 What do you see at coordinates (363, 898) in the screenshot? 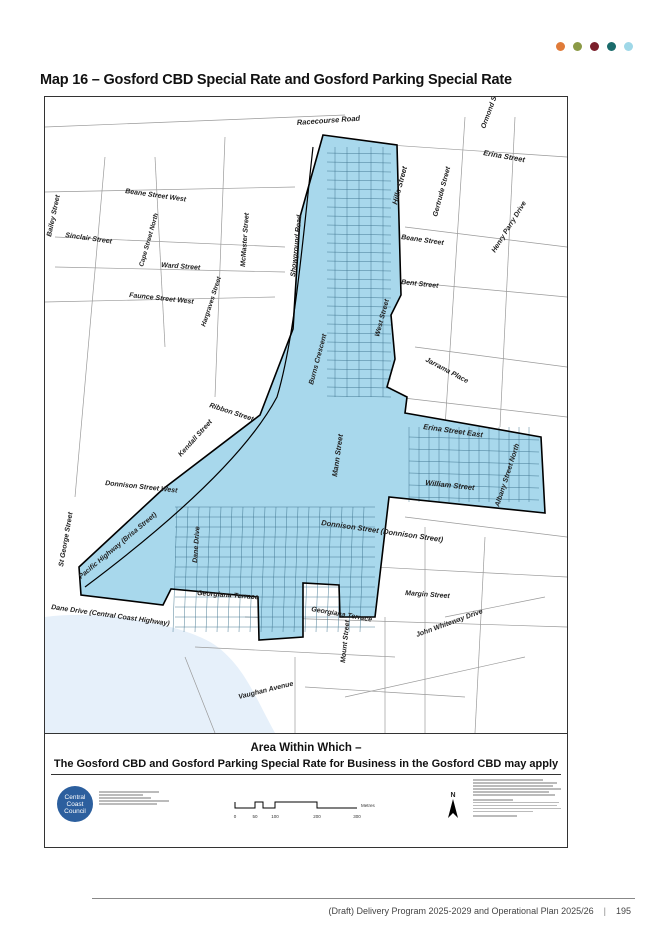
I see `footer-divider` at bounding box center [363, 898].